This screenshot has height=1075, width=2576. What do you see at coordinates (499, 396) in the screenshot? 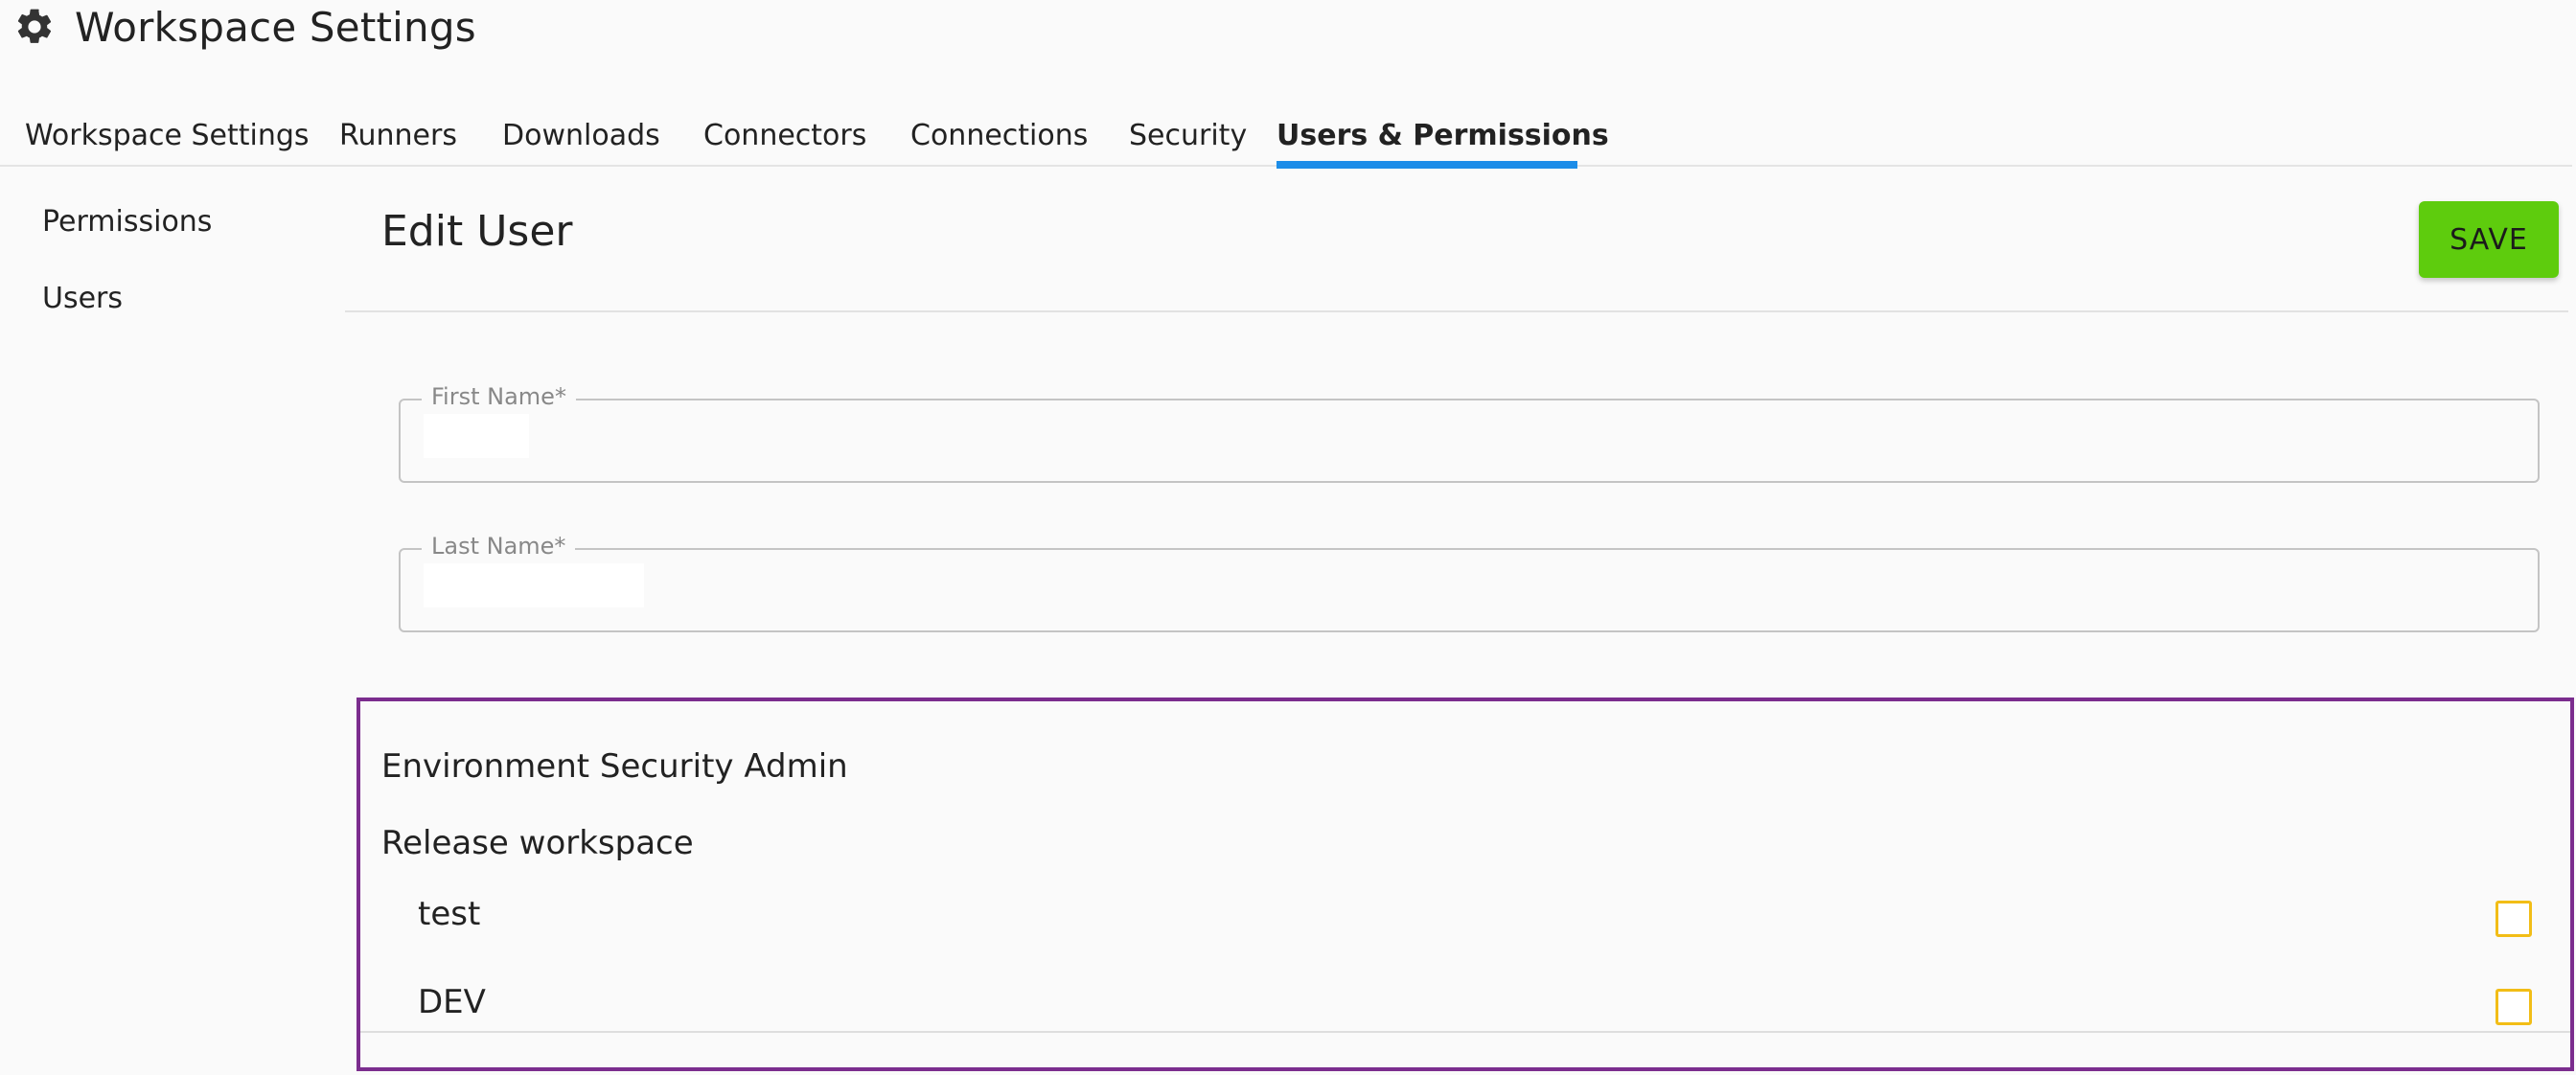
I see `first-name-label: First Name*` at bounding box center [499, 396].